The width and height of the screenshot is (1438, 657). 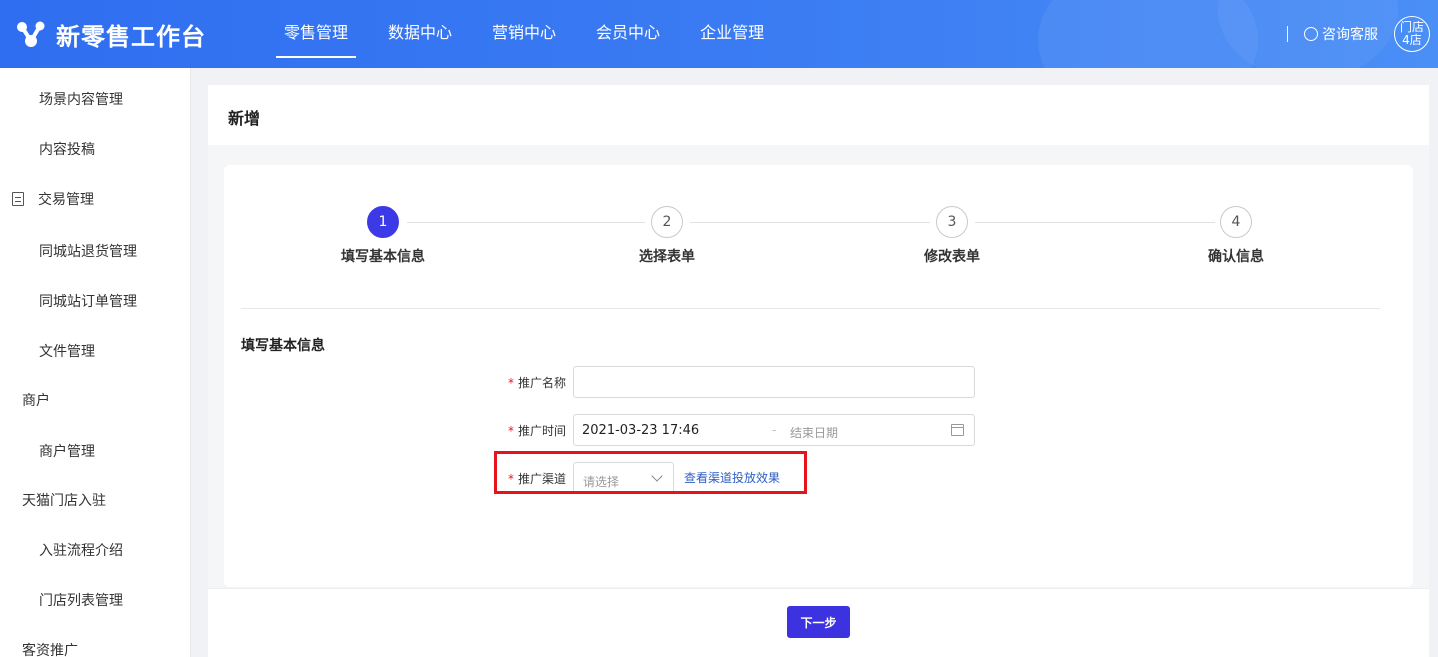 I want to click on sidebar-item-merchant-manage: 商户管理, so click(x=67, y=451).